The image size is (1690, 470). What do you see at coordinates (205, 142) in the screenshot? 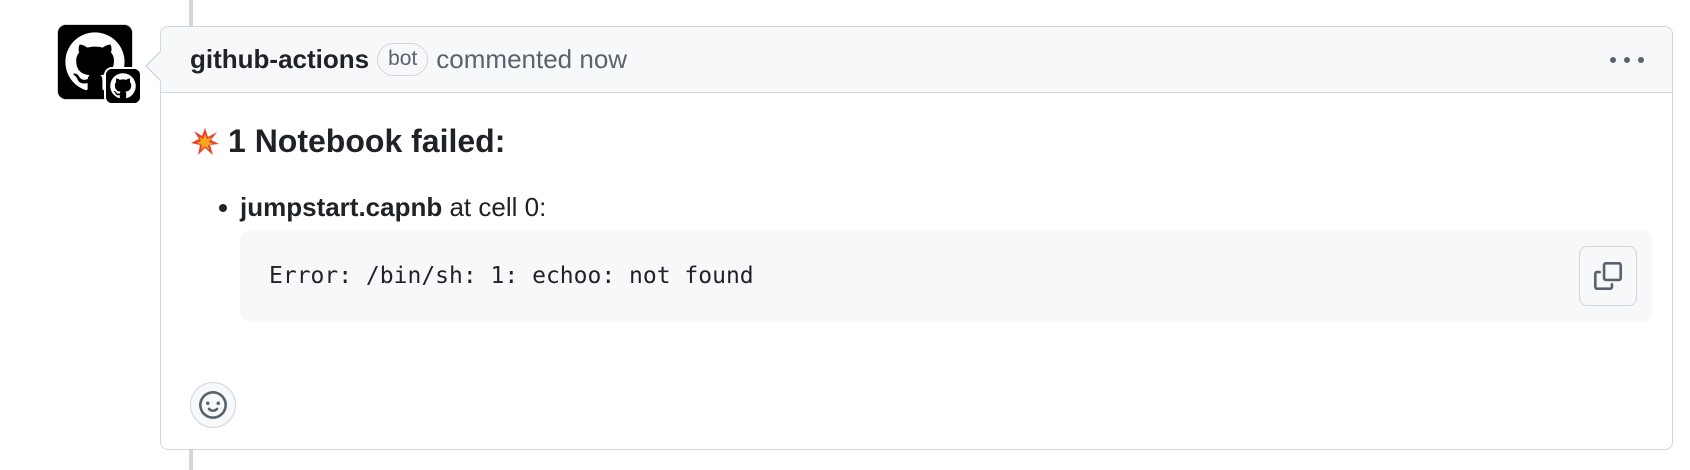
I see `collision-icon` at bounding box center [205, 142].